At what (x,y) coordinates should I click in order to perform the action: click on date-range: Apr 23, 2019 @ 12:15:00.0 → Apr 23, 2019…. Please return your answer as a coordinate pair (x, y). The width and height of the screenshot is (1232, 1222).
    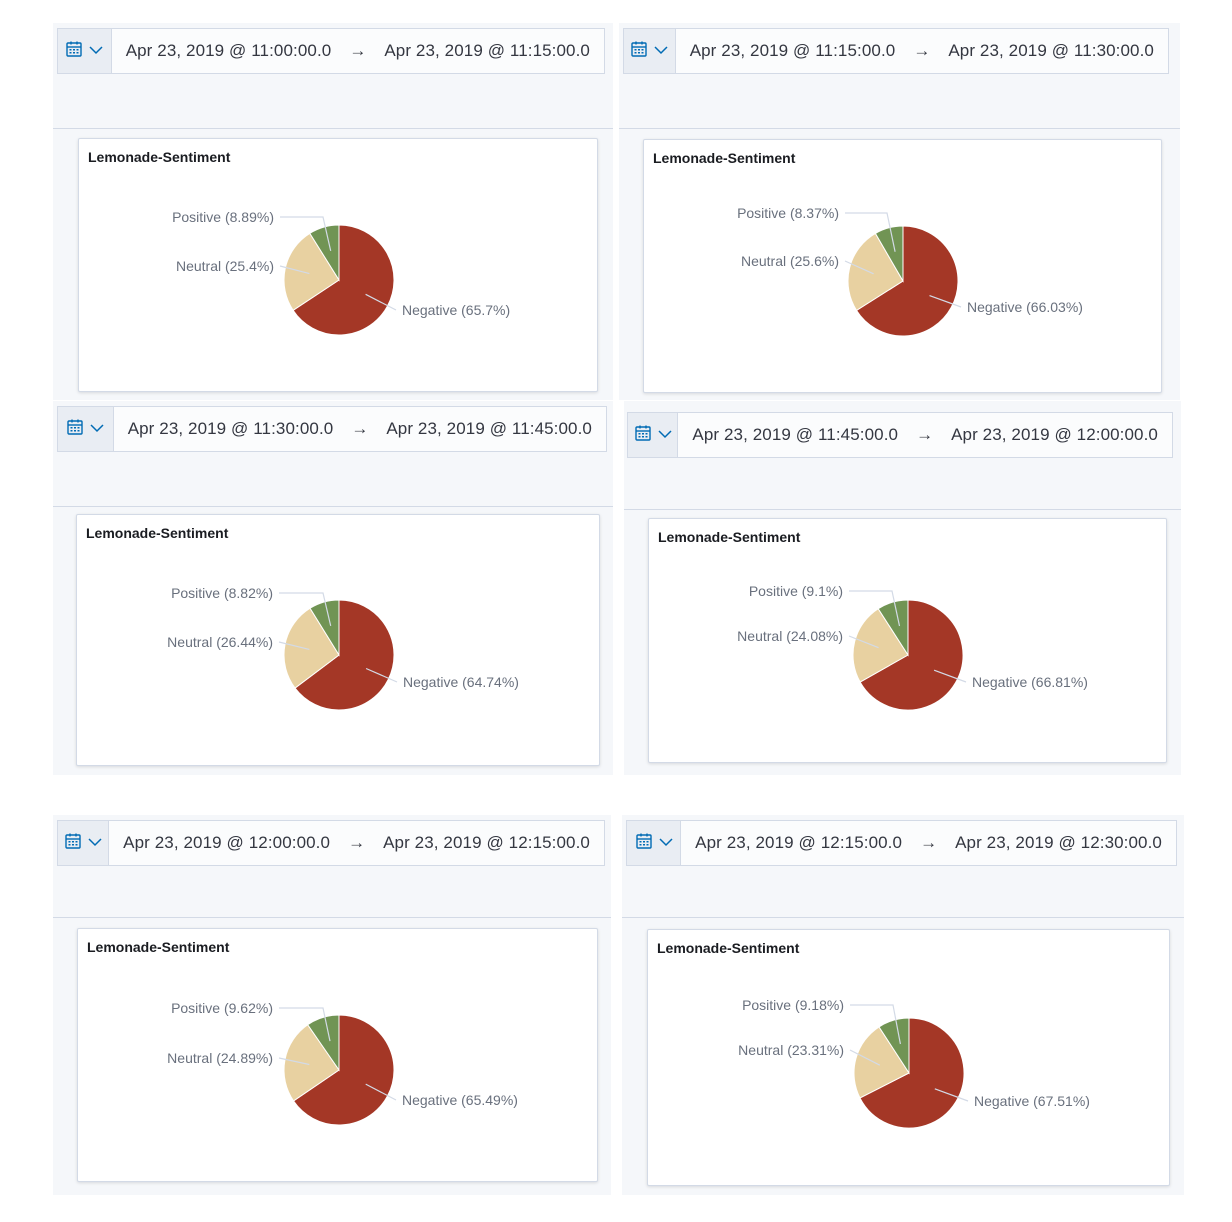
    Looking at the image, I should click on (928, 843).